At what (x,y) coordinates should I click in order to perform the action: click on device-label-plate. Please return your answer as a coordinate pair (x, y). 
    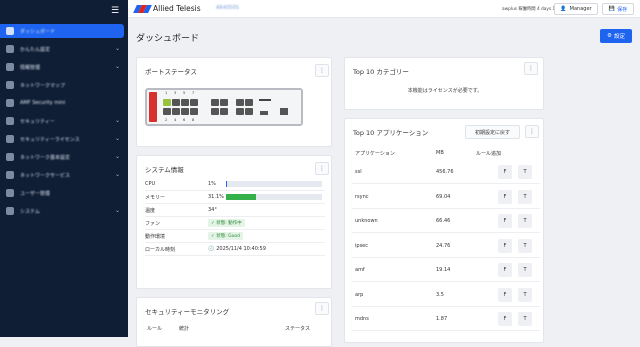
    Looking at the image, I should click on (153, 107).